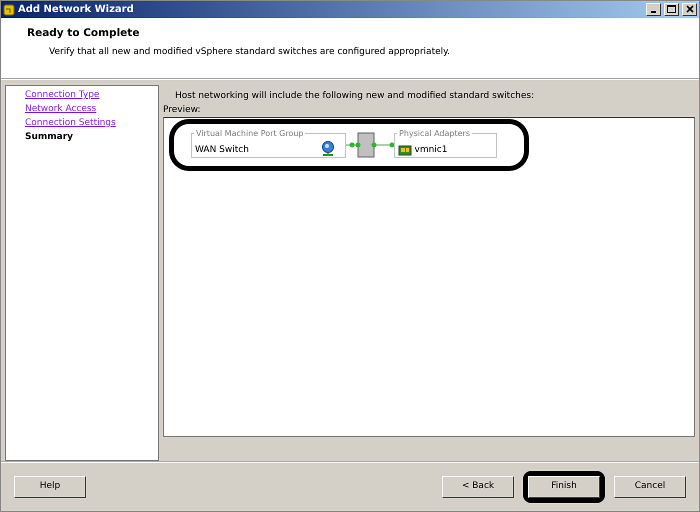  Describe the element at coordinates (250, 133) in the screenshot. I see `group-title: Virtual Machine Port Group` at that location.